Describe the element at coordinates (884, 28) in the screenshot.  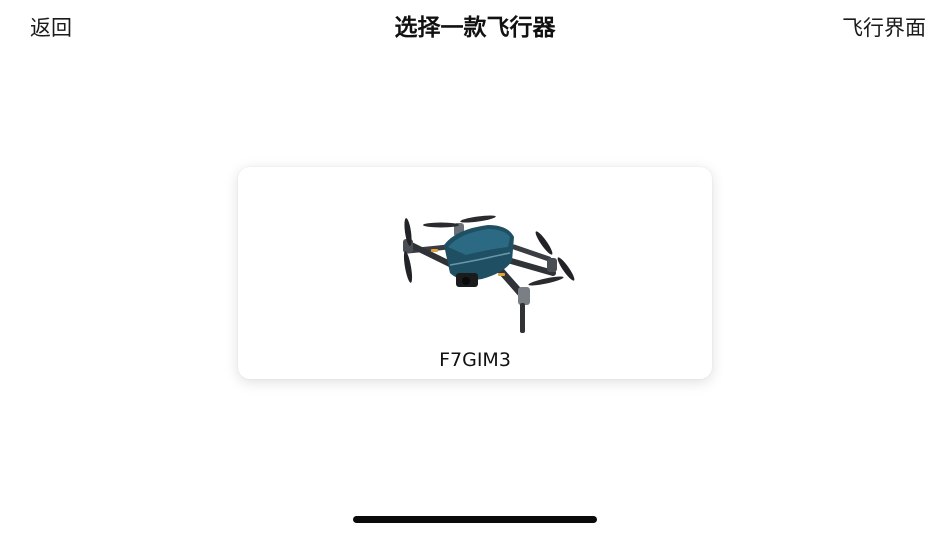
I see `flight-interface-button: 飞行界面` at that location.